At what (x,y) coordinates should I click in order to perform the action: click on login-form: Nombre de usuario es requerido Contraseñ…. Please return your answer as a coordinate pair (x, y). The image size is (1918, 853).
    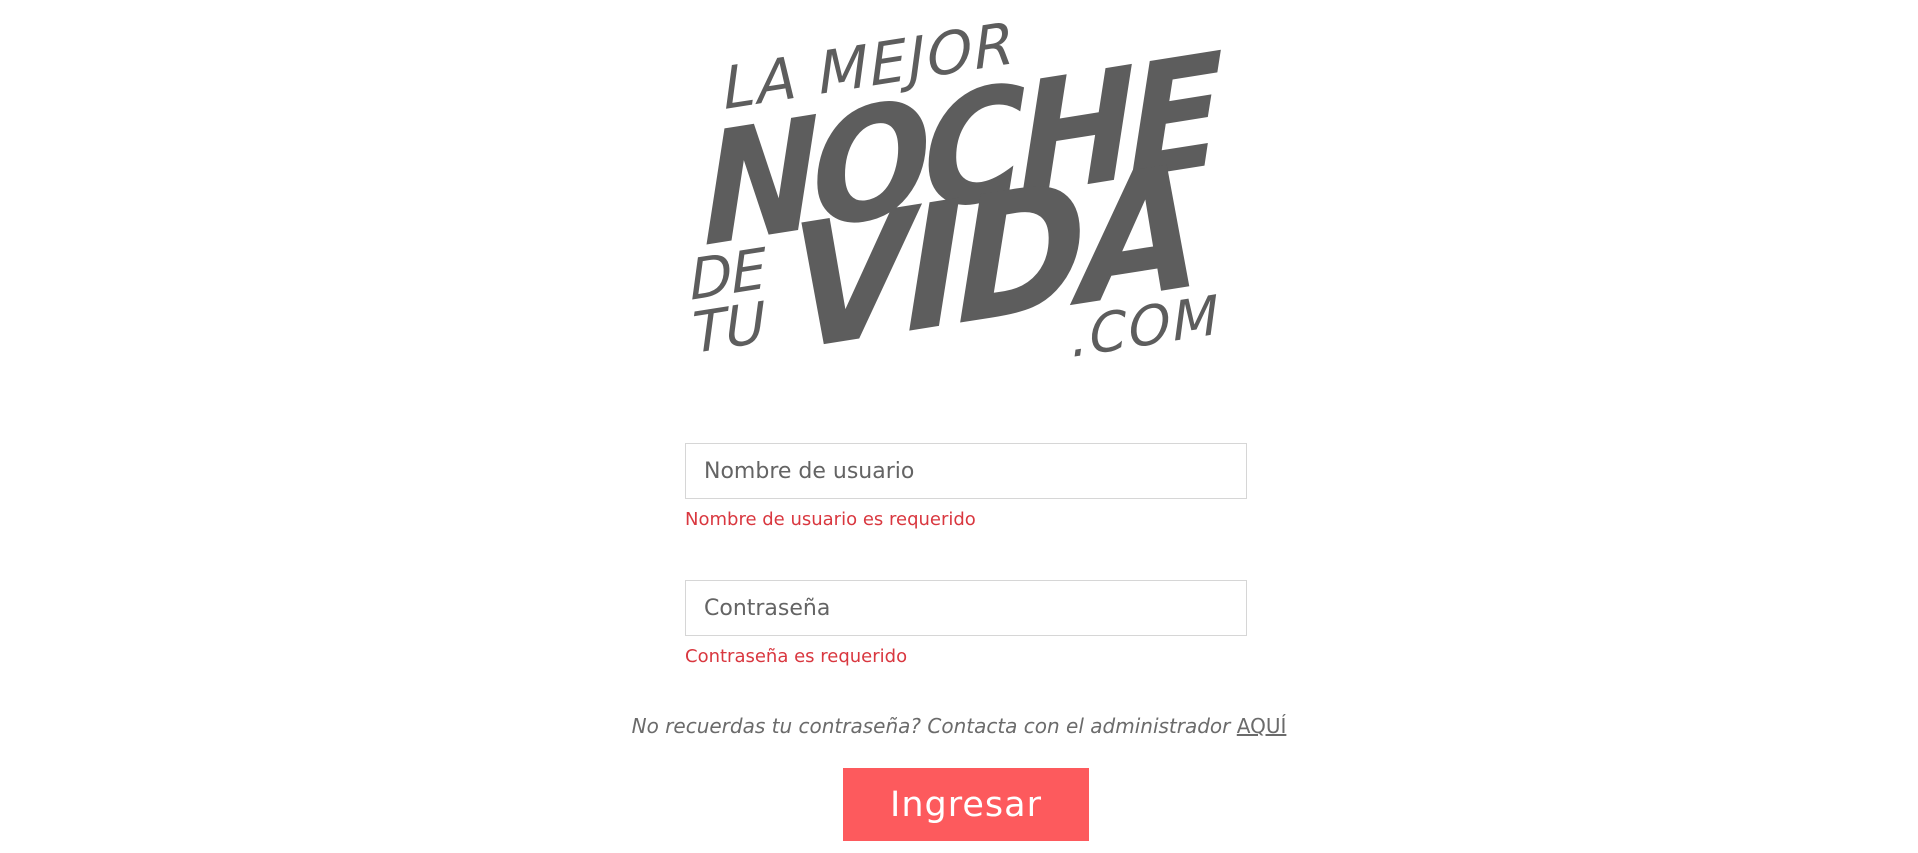
    Looking at the image, I should click on (966, 556).